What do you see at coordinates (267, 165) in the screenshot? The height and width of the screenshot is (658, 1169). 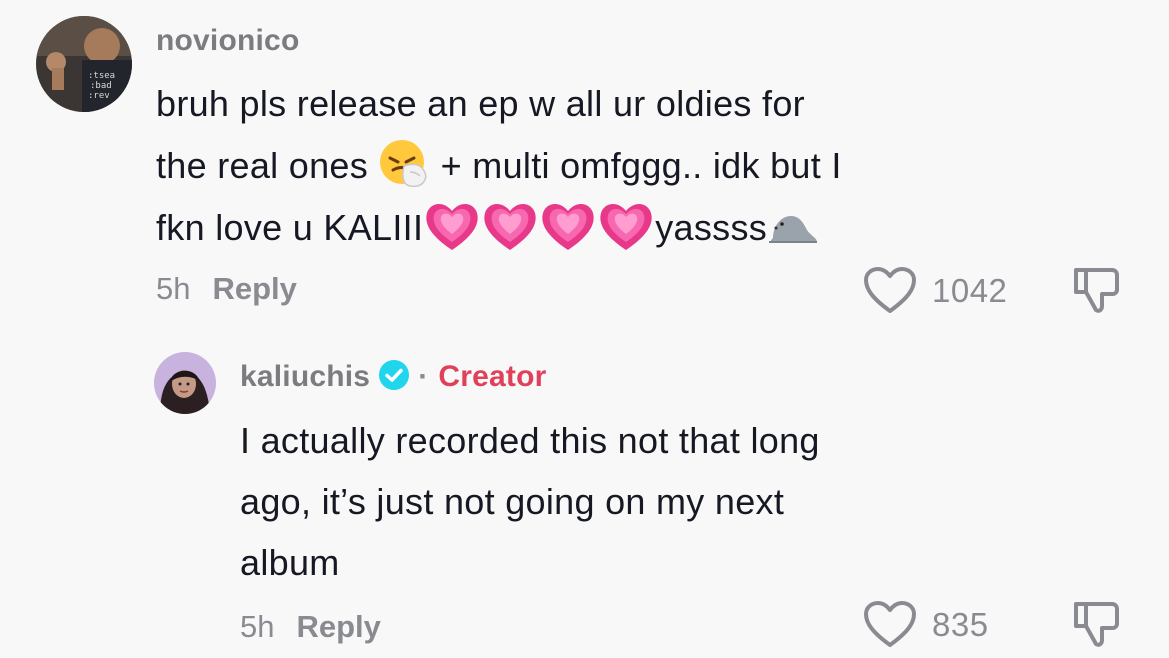 I see `comment-line-text: the real ones` at bounding box center [267, 165].